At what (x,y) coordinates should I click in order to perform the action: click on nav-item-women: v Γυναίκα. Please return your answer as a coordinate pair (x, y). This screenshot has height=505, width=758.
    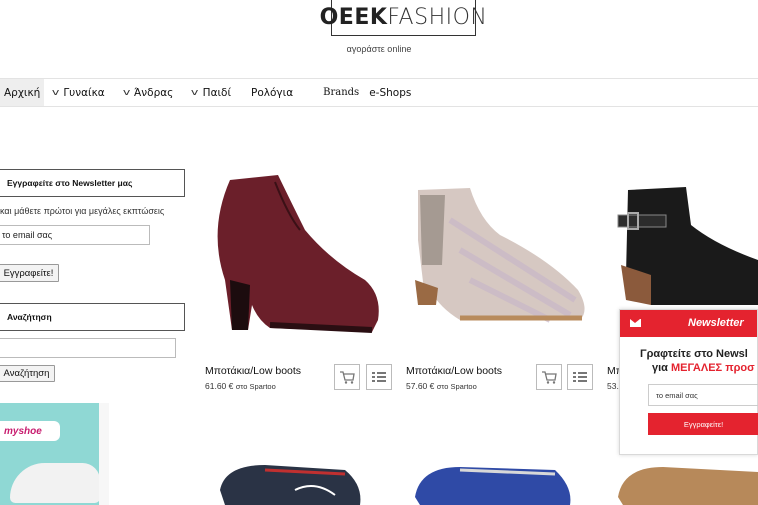
    Looking at the image, I should click on (77, 92).